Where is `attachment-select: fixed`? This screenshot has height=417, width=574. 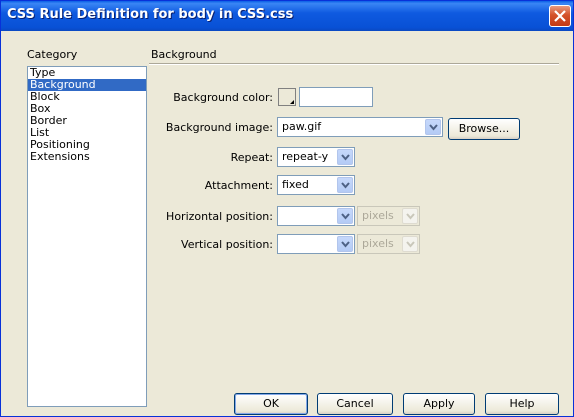 attachment-select: fixed is located at coordinates (316, 185).